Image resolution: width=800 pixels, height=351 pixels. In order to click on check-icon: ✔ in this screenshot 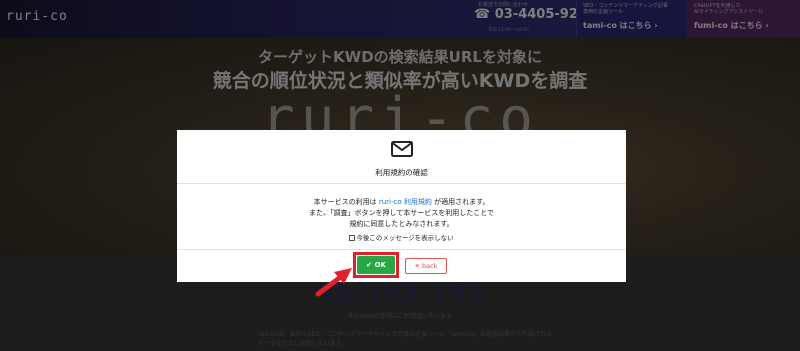, I will do `click(369, 265)`.